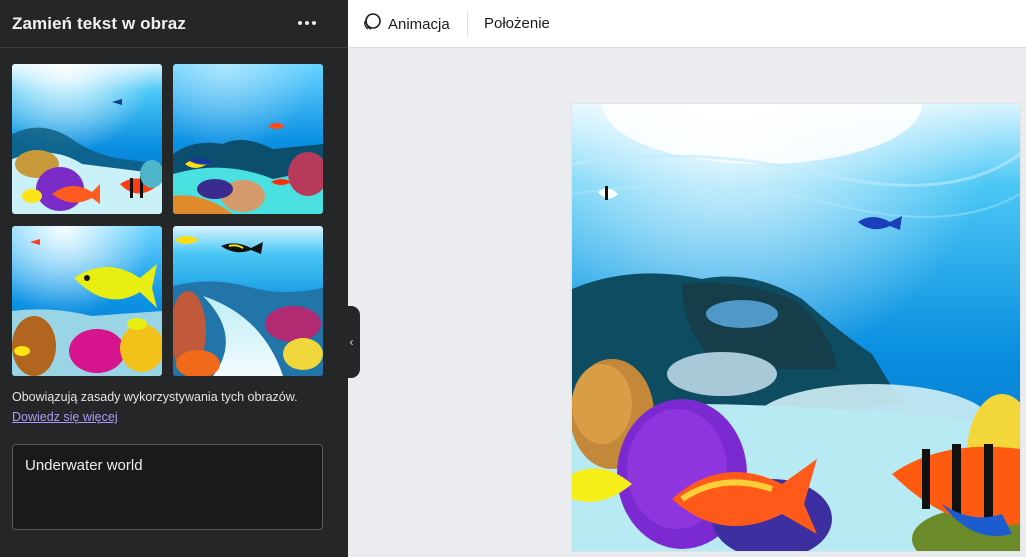 The width and height of the screenshot is (1026, 557). I want to click on learn-more-link: Dowiedz się więcej, so click(65, 417).